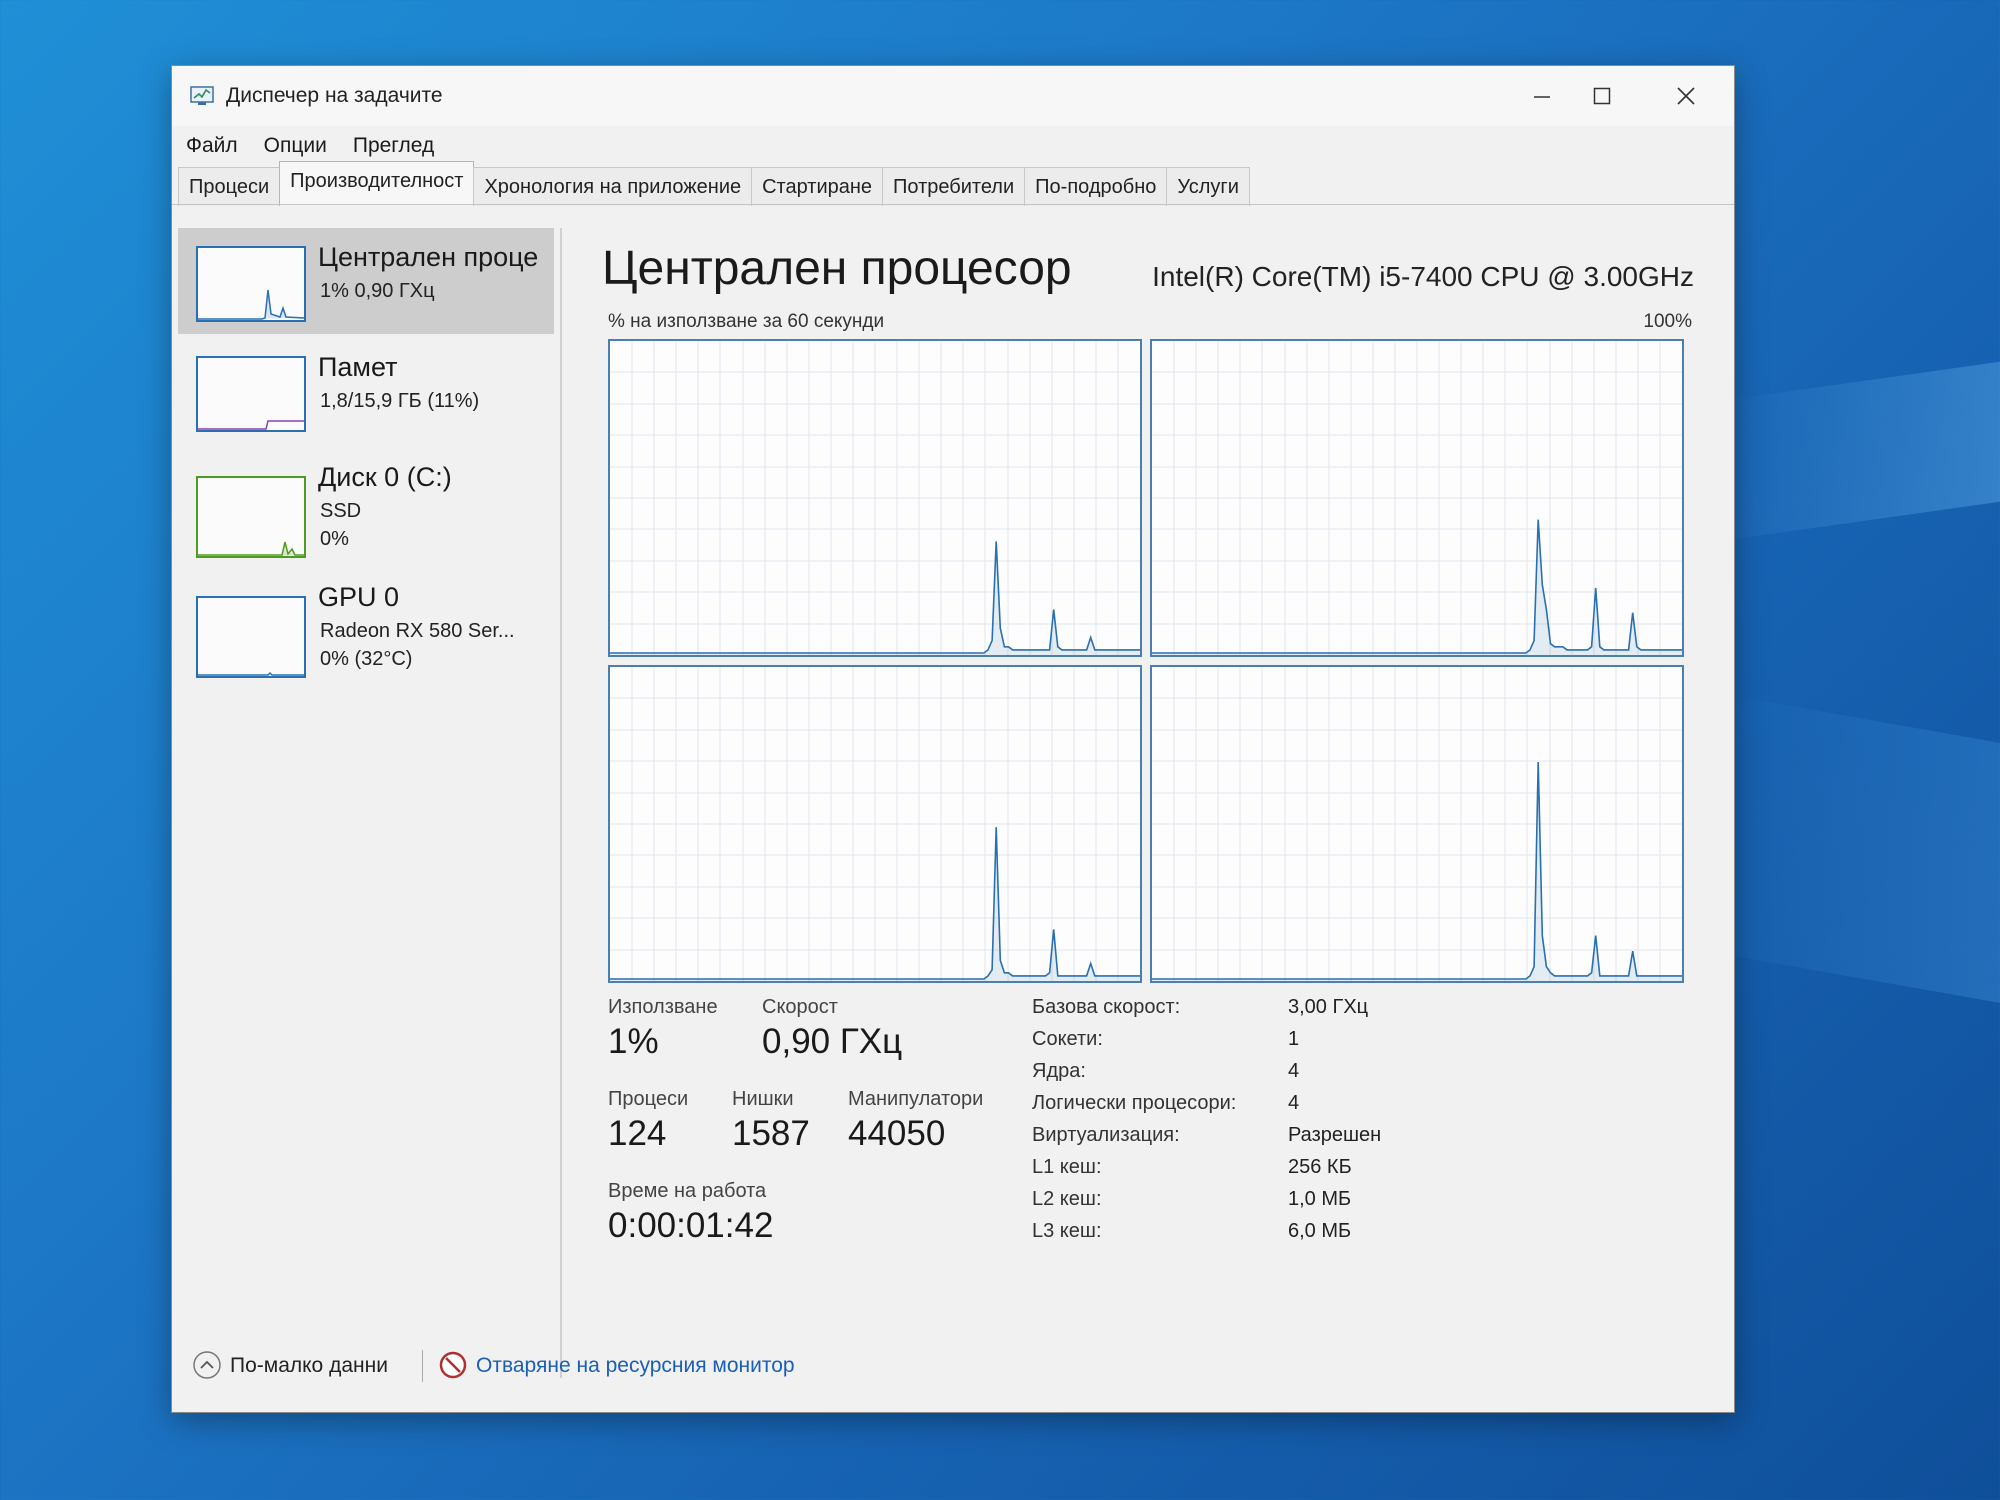 The image size is (2000, 1500). What do you see at coordinates (1320, 1231) in the screenshot?
I see `spec-value: 6,0 МБ` at bounding box center [1320, 1231].